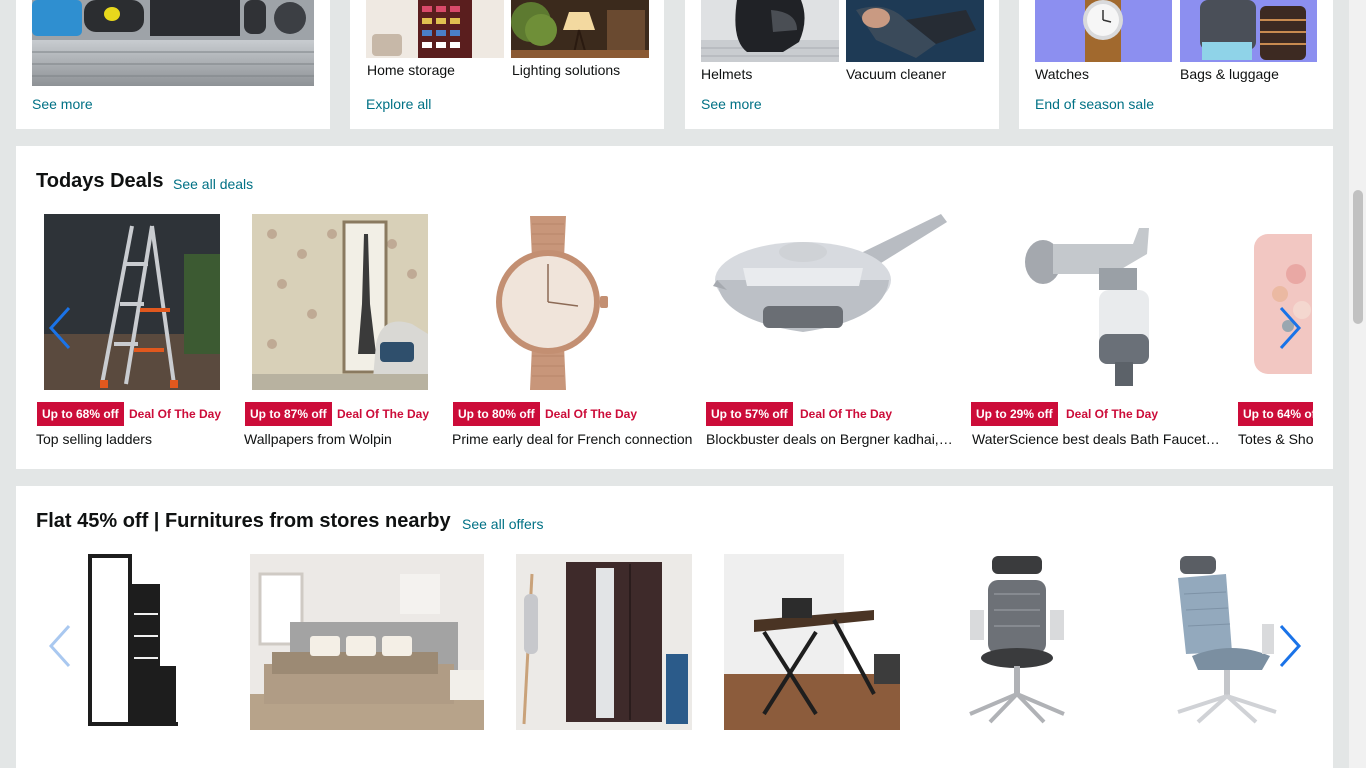 This screenshot has width=1366, height=768. What do you see at coordinates (1357, 384) in the screenshot?
I see `page-scrollbar` at bounding box center [1357, 384].